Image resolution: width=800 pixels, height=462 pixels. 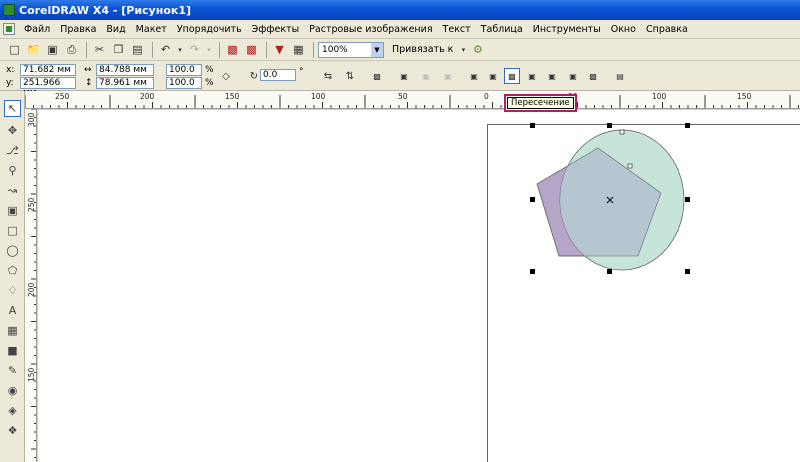 What do you see at coordinates (165, 49) in the screenshot?
I see `undo-icon: ↶` at bounding box center [165, 49].